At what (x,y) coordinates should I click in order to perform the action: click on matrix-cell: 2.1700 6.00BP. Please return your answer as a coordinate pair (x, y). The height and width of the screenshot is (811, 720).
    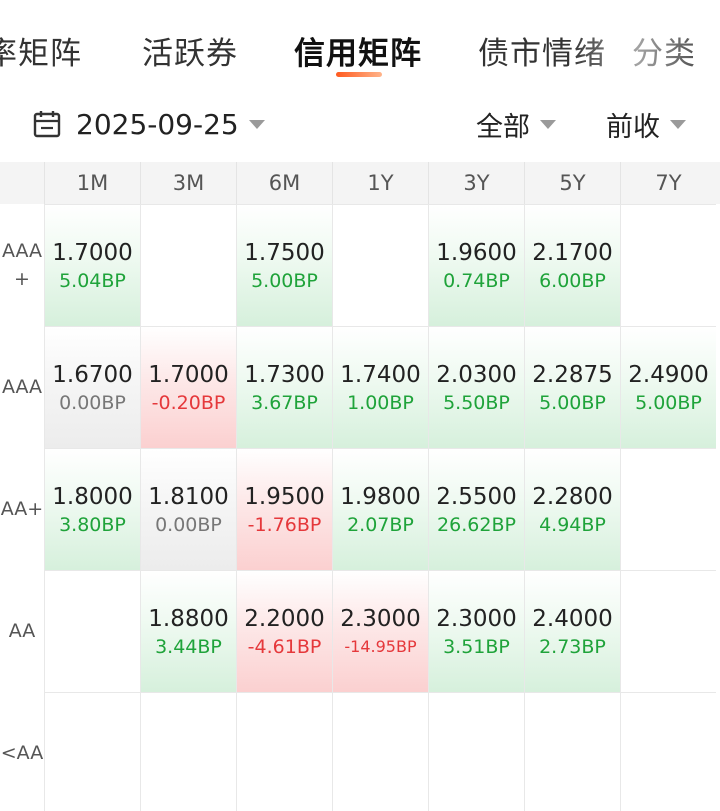
    Looking at the image, I should click on (572, 265).